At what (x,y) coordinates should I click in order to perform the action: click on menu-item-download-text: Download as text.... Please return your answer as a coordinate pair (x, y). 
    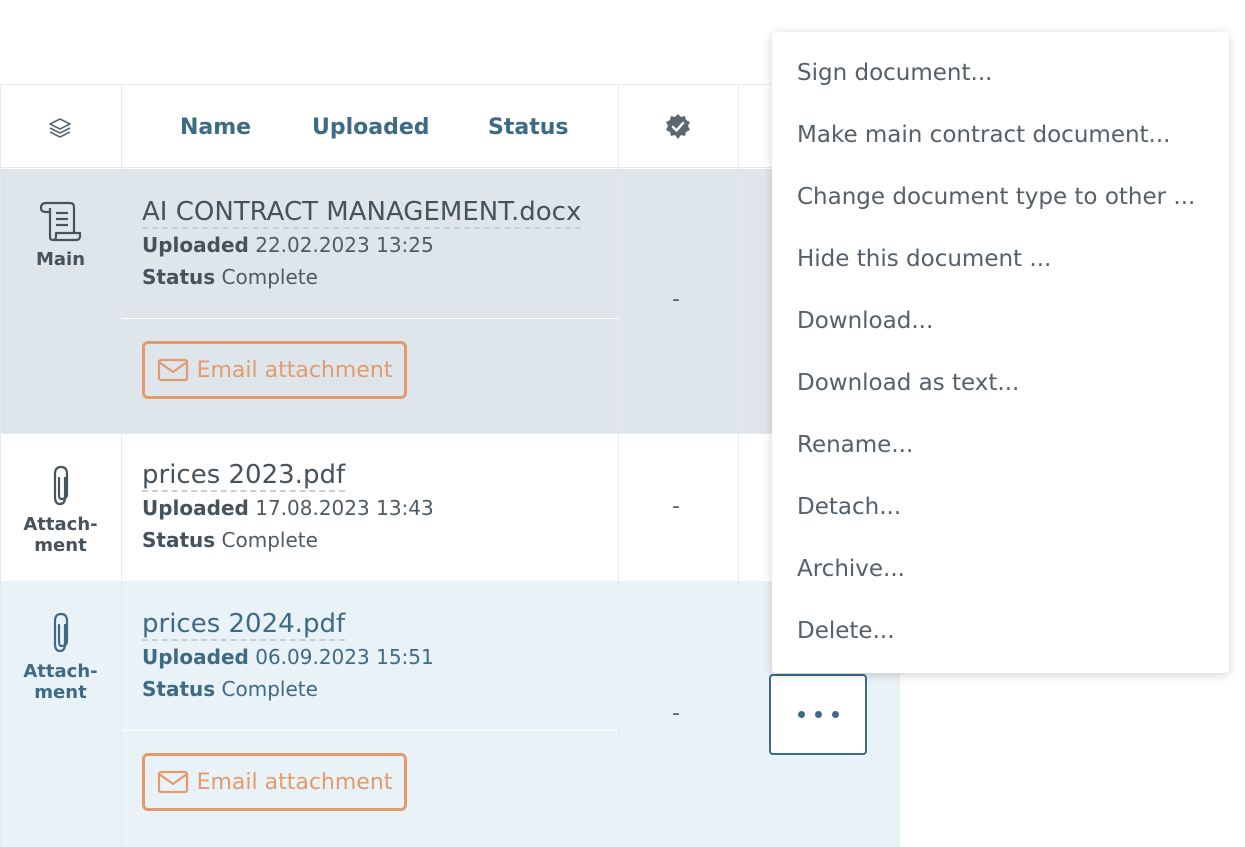
    Looking at the image, I should click on (1000, 383).